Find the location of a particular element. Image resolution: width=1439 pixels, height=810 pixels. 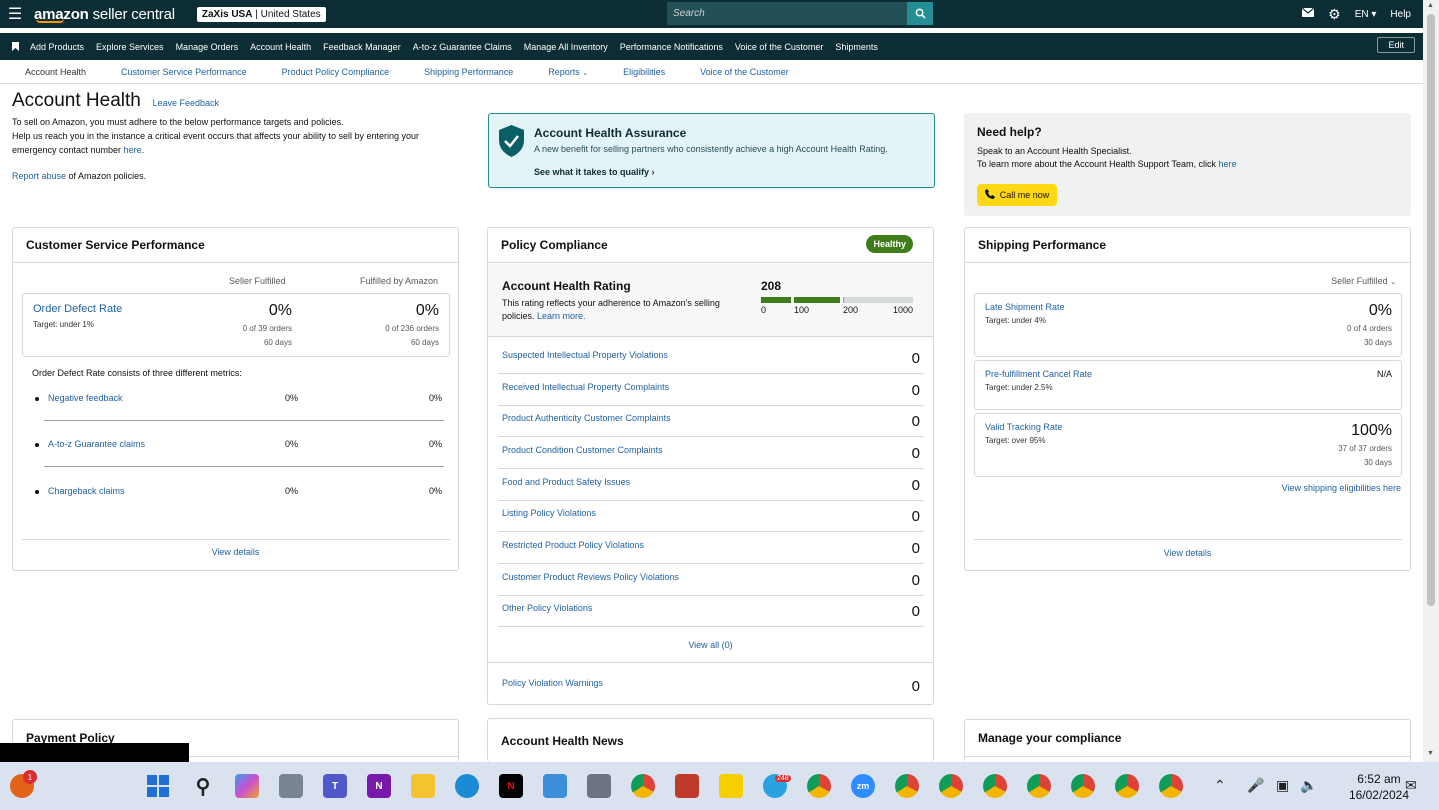

valid-tracking-rate-link: Valid Tracking Rate is located at coordinates (1023, 427).